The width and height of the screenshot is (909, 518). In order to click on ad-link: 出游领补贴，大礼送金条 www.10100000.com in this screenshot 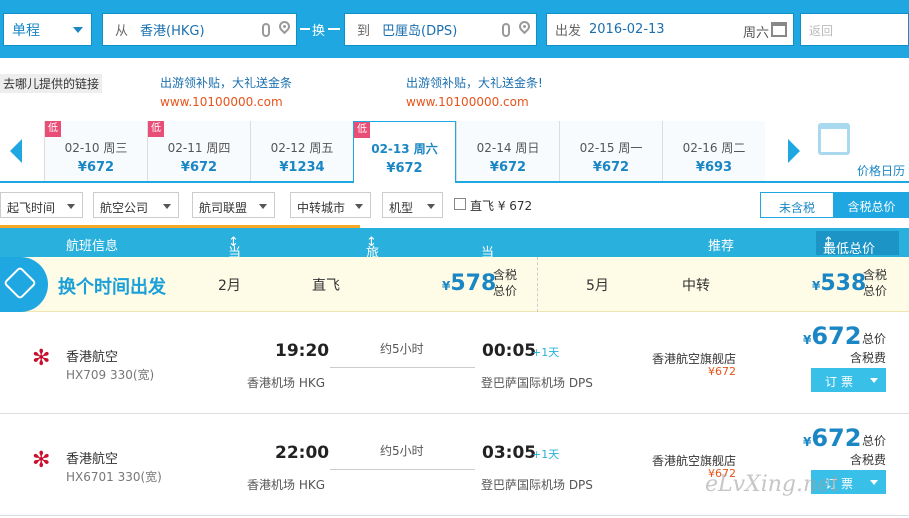, I will do `click(226, 91)`.